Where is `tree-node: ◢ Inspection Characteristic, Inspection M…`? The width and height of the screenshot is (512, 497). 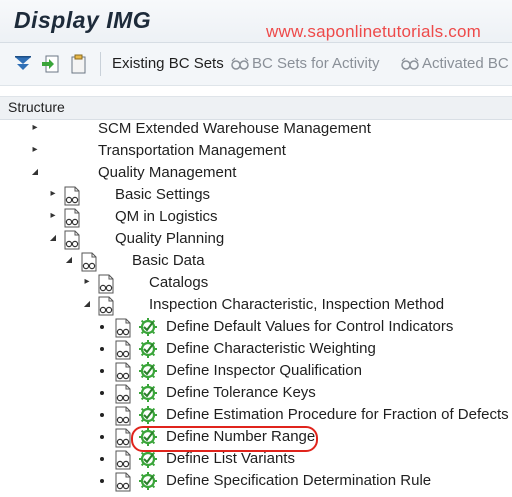 tree-node: ◢ Inspection Characteristic, Inspection M… is located at coordinates (256, 305).